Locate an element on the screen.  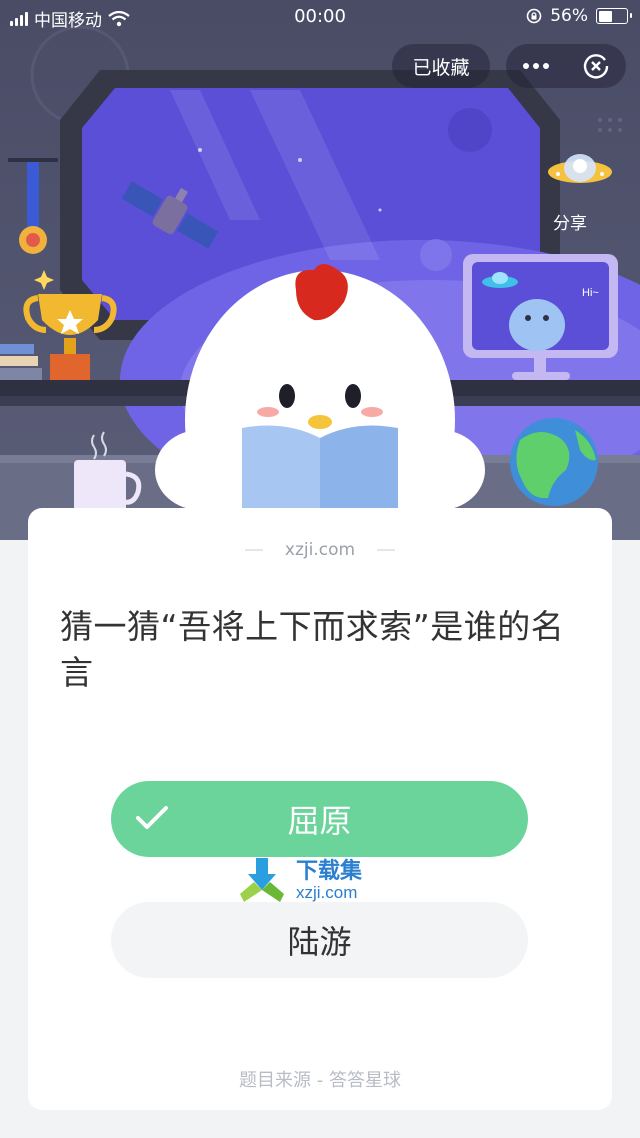
question-text: 猜一猜“吾将上下而求索”是谁的名言 is located at coordinates (312, 649).